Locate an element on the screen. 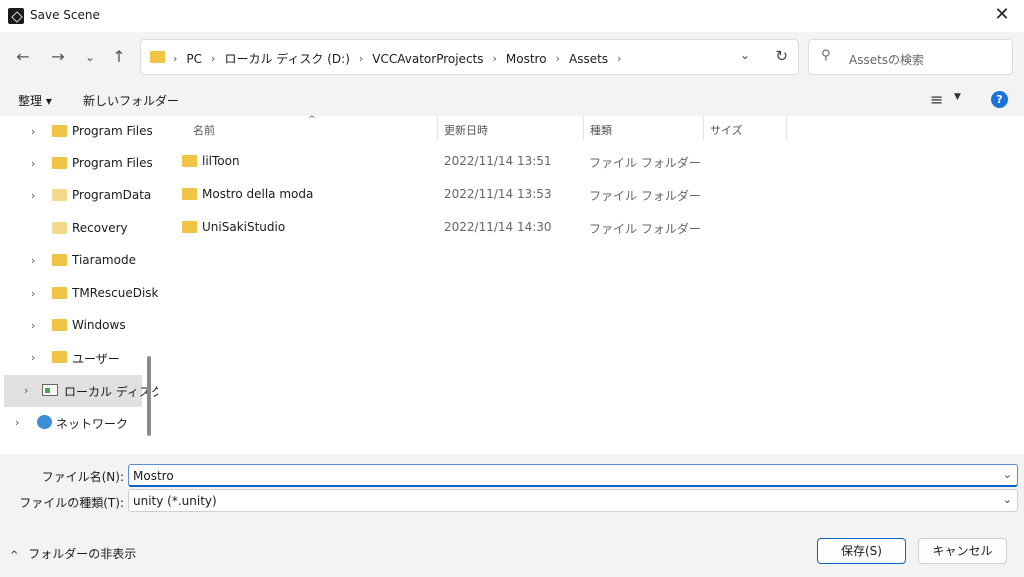  file-date: 2022/11/14 13:51 is located at coordinates (498, 161).